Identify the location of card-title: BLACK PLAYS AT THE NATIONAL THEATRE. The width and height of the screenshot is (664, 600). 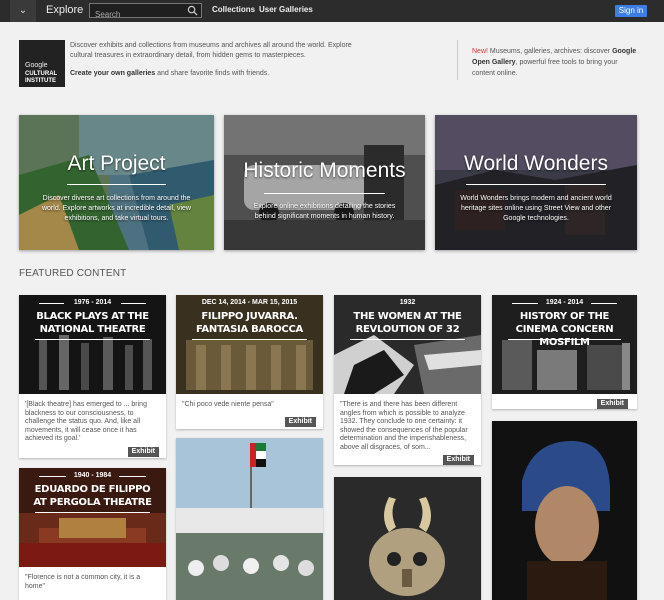
(92, 323).